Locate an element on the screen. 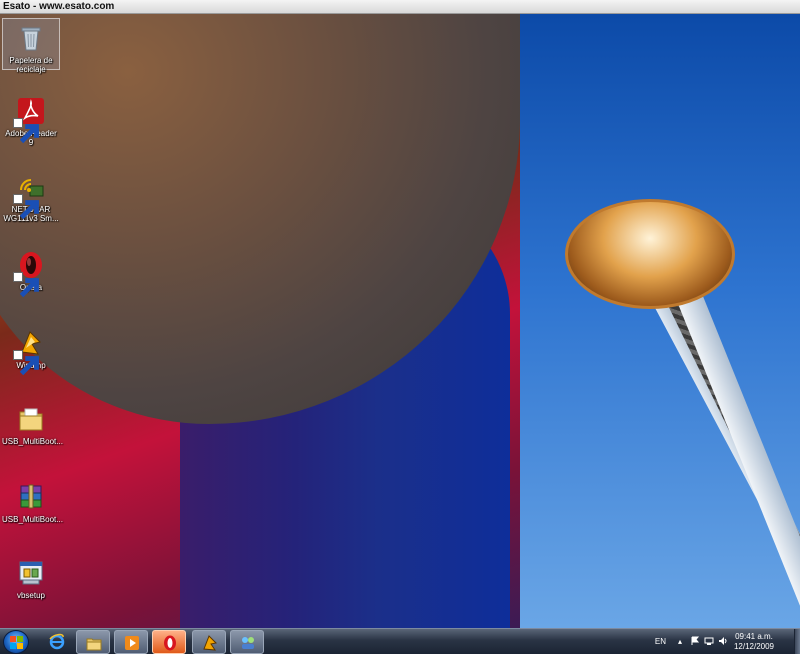 Image resolution: width=800 pixels, height=654 pixels. desktop-icon-label: vbsetup is located at coordinates (31, 595).